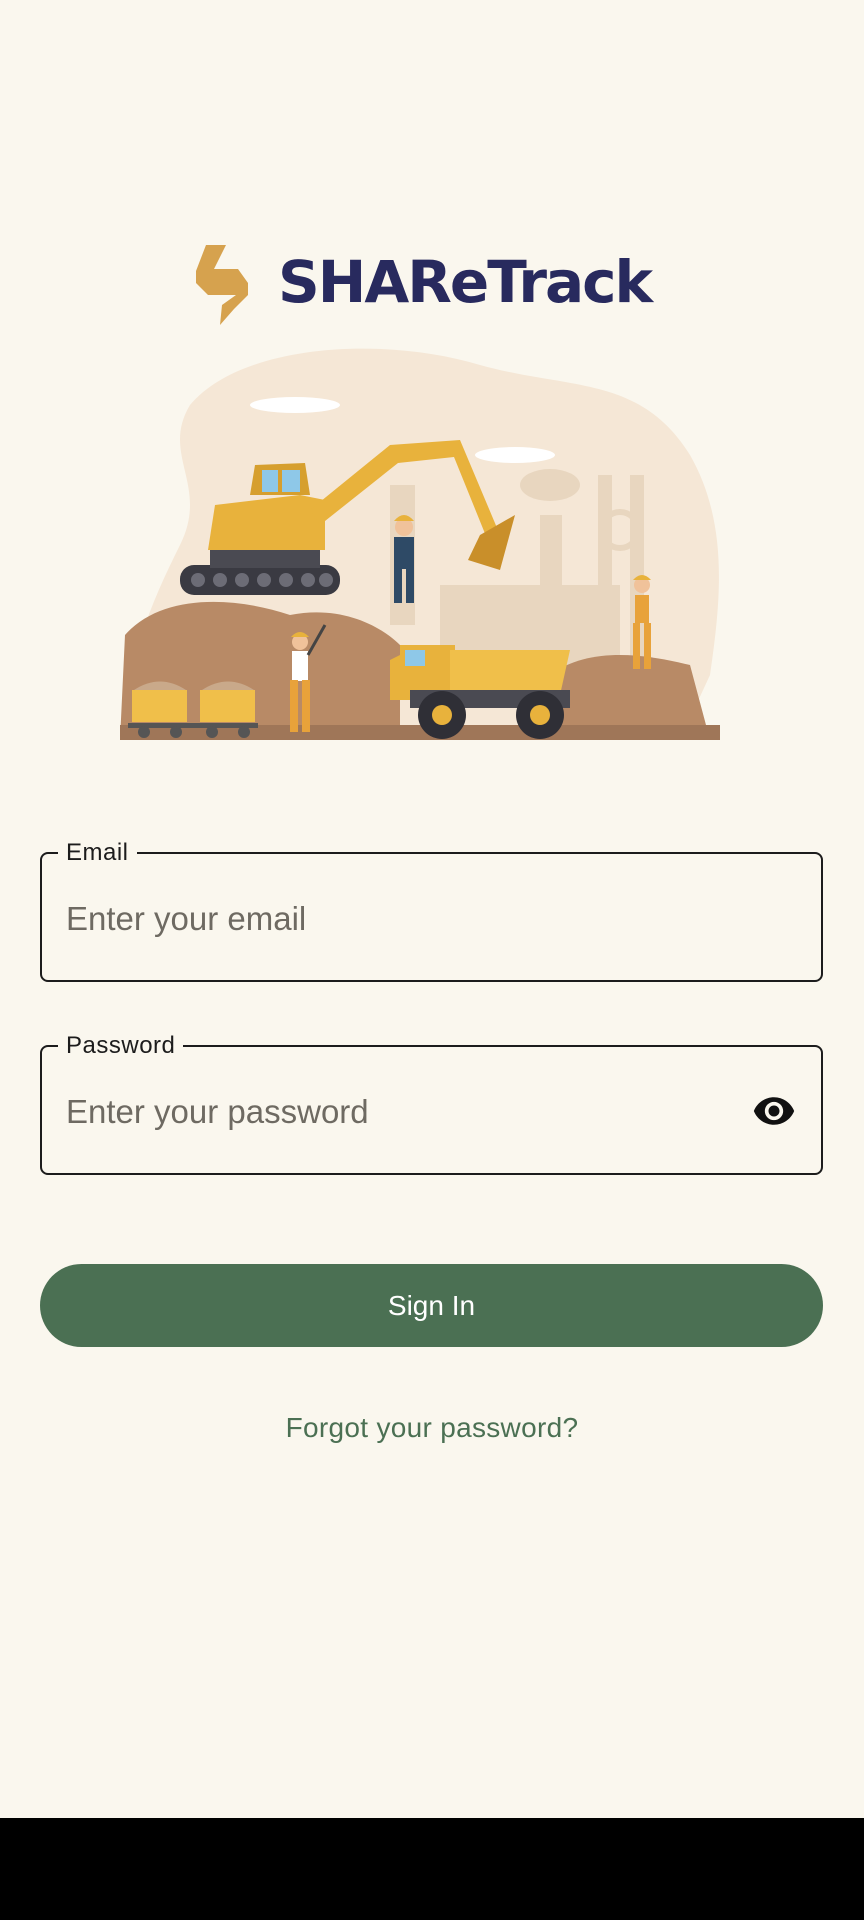  I want to click on forgot-password-link: Forgot your password?, so click(432, 1428).